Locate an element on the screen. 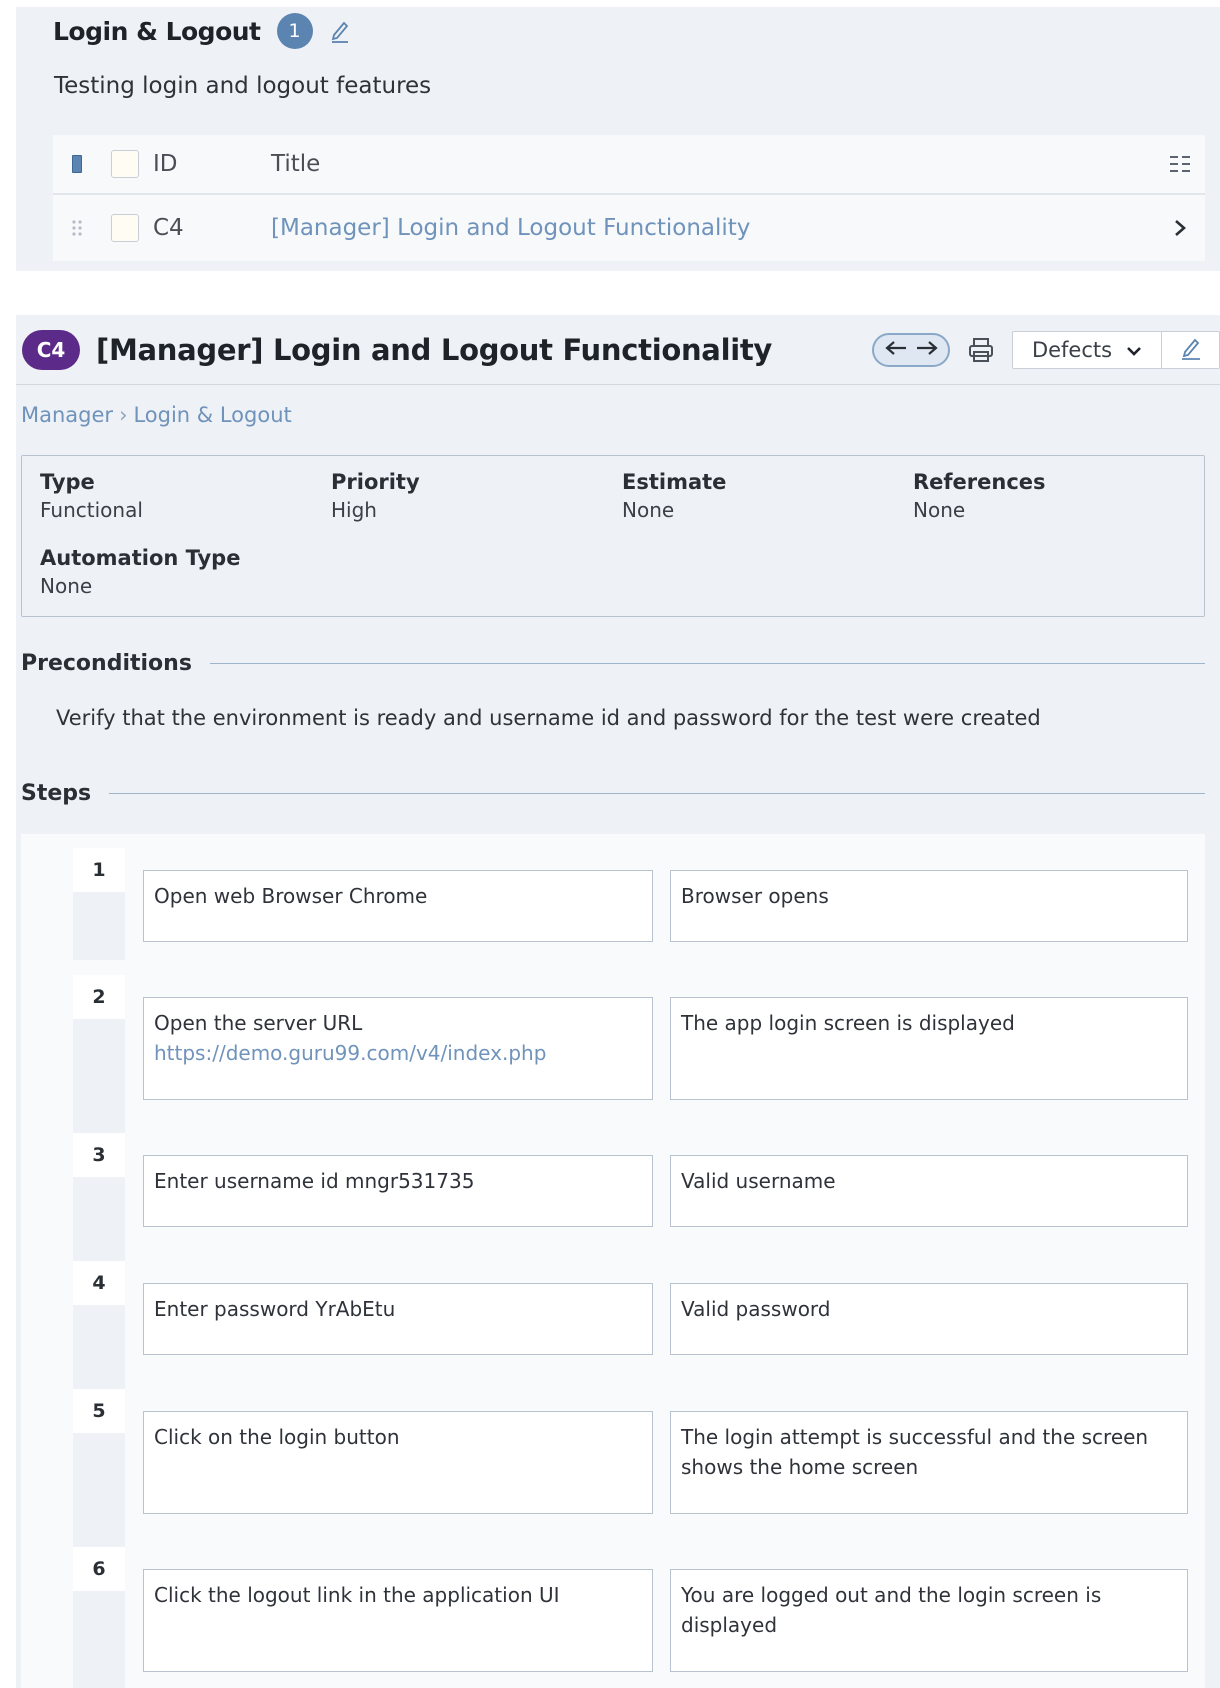 Image resolution: width=1220 pixels, height=1688 pixels. breadcrumb-item: Manager is located at coordinates (67, 415).